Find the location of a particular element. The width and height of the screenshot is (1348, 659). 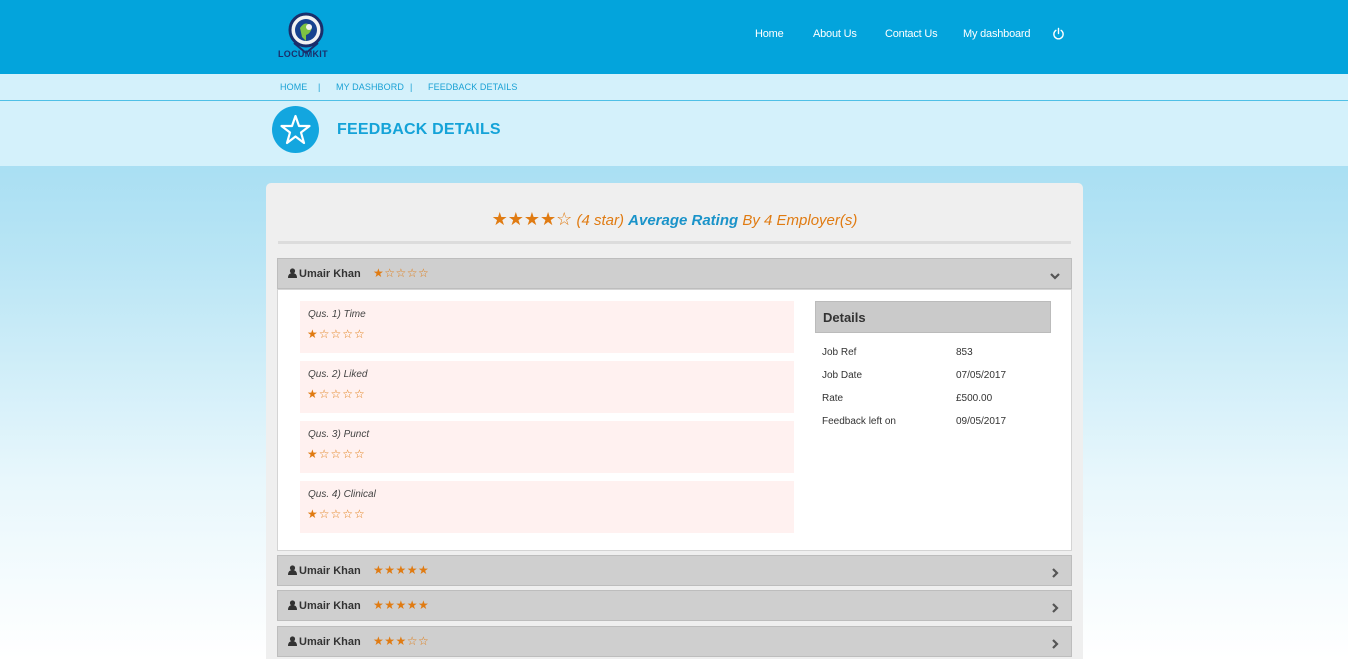

details-title: Details is located at coordinates (844, 317).